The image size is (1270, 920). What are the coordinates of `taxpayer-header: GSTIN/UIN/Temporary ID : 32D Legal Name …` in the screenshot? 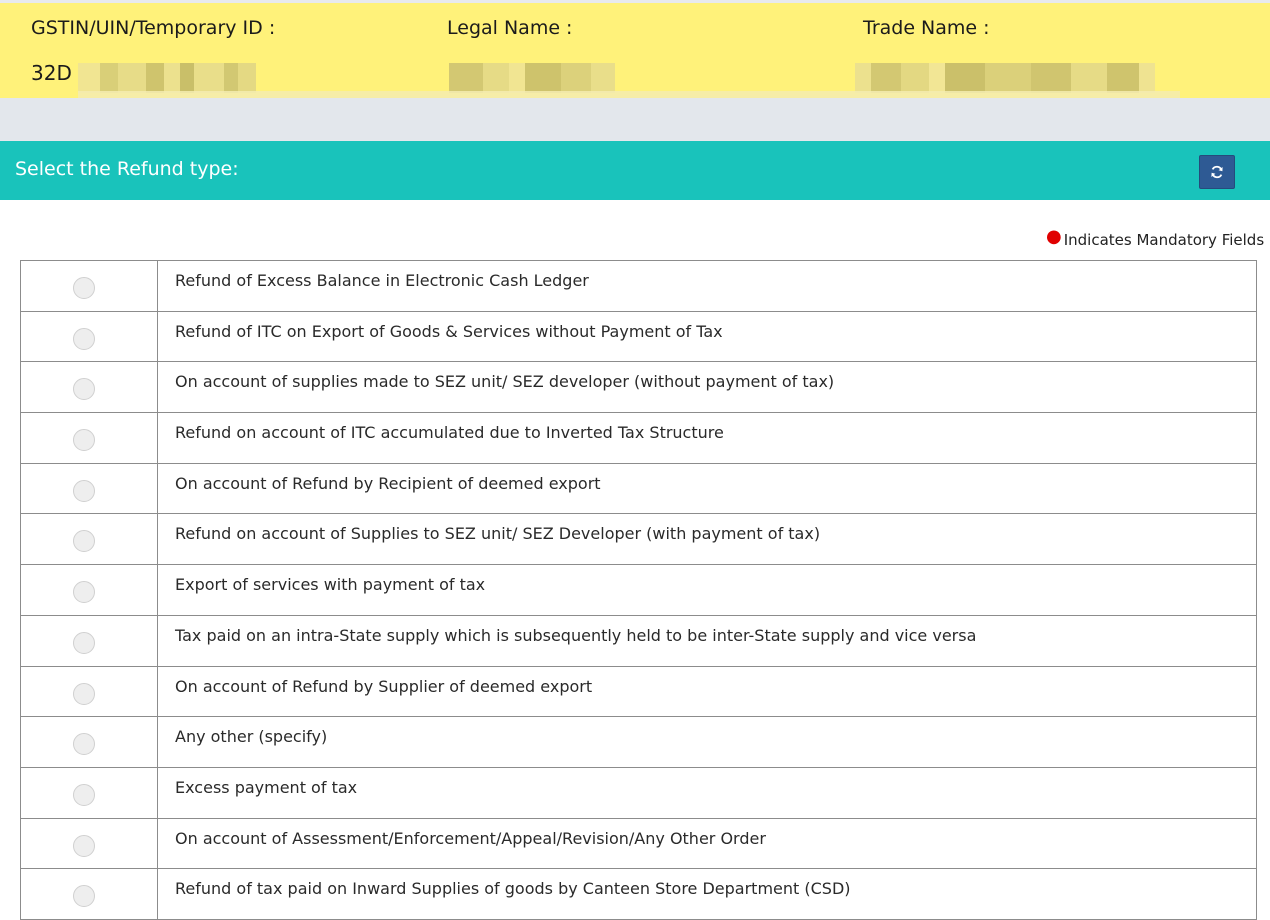 It's located at (635, 54).